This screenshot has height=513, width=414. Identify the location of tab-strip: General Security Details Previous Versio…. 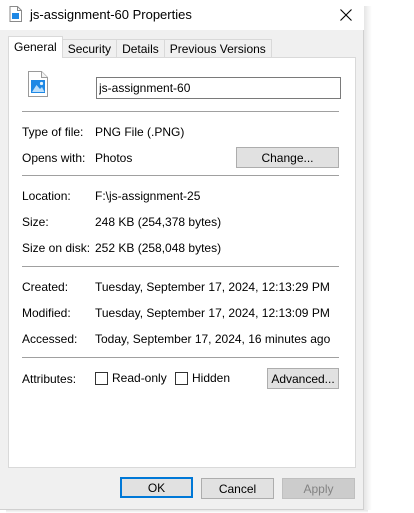
(140, 47).